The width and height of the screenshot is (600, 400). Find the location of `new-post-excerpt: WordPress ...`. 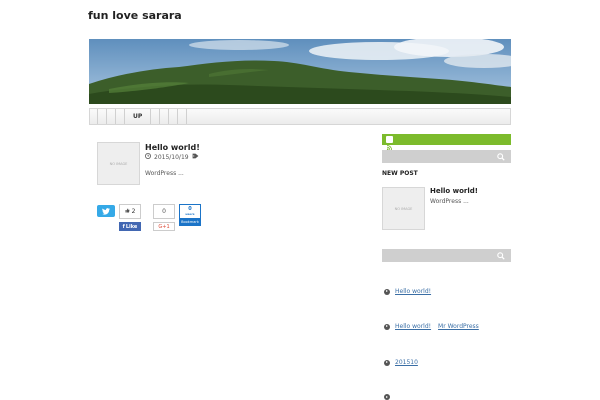

new-post-excerpt: WordPress ... is located at coordinates (449, 201).